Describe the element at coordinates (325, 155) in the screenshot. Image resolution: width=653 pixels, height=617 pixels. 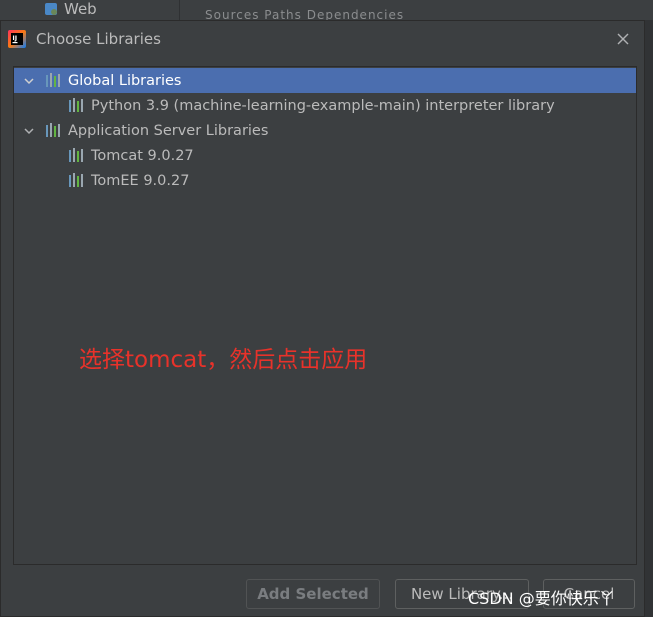
I see `tree-node-tomcat: Tomcat 9.0.27` at that location.